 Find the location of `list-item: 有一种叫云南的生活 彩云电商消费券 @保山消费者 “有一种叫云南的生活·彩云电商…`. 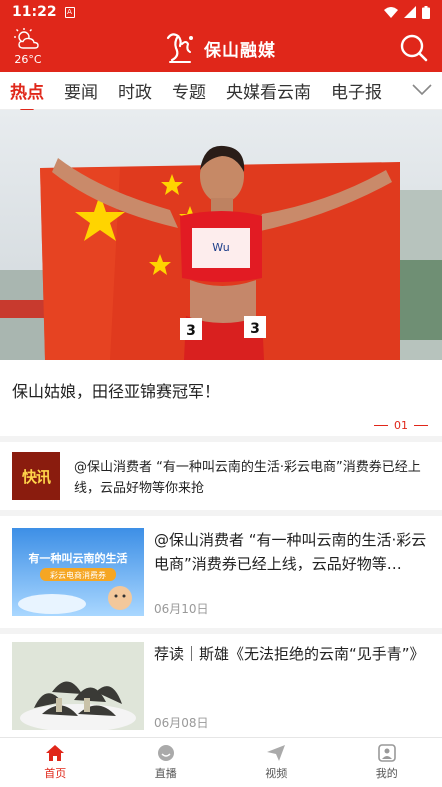

list-item: 有一种叫云南的生活 彩云电商消费券 @保山消费者 “有一种叫云南的生活·彩云电商… is located at coordinates (221, 572).